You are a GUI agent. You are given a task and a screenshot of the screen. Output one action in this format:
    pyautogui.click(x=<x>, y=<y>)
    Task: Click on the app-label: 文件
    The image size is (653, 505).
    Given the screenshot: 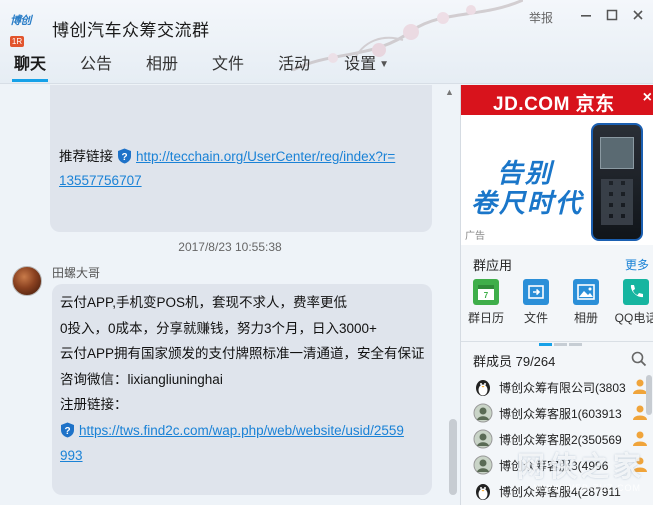 What is the action you would take?
    pyautogui.click(x=535, y=318)
    